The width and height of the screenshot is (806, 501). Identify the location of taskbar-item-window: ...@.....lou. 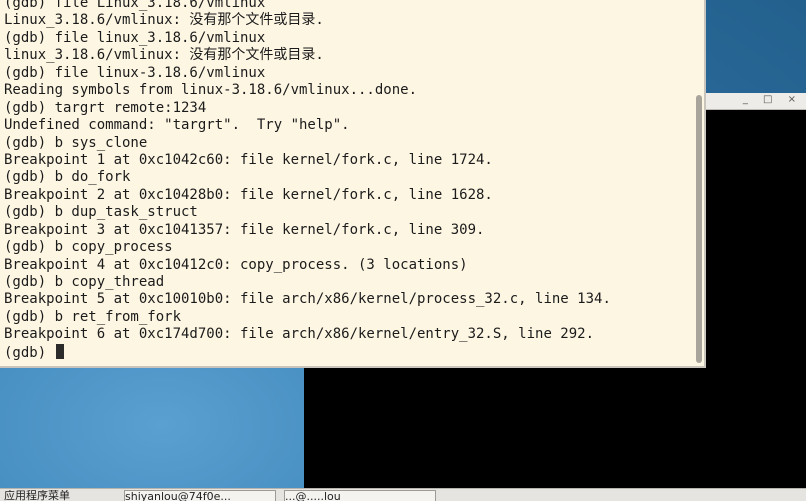
(360, 495).